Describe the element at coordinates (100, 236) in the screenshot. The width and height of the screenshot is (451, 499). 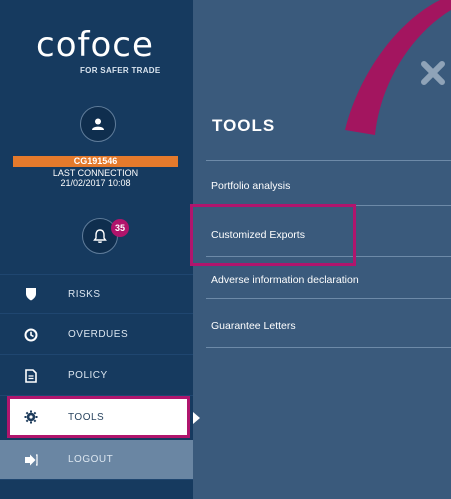
I see `bell-icon` at that location.